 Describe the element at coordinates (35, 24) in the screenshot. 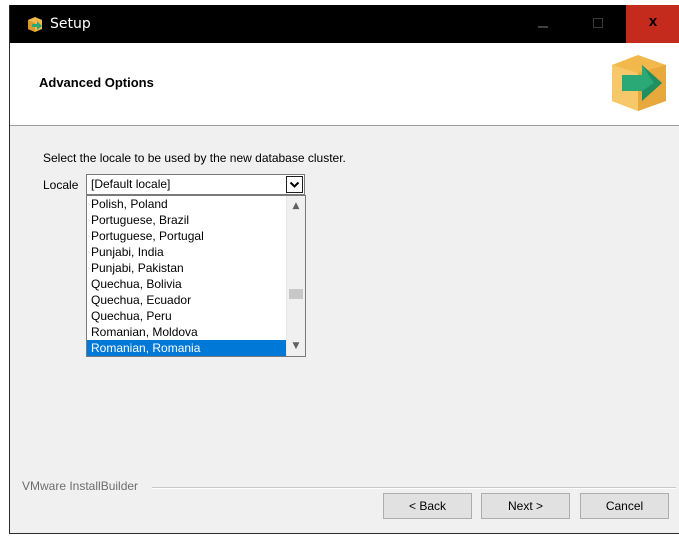

I see `setup-box-icon` at that location.